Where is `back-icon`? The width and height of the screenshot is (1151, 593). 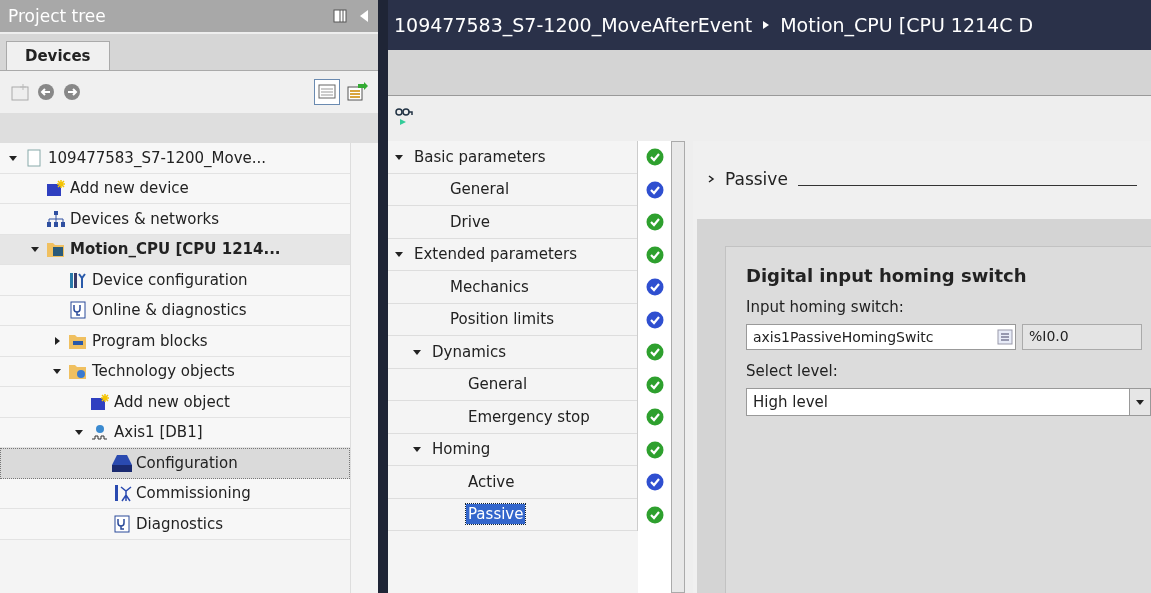
back-icon is located at coordinates (46, 92).